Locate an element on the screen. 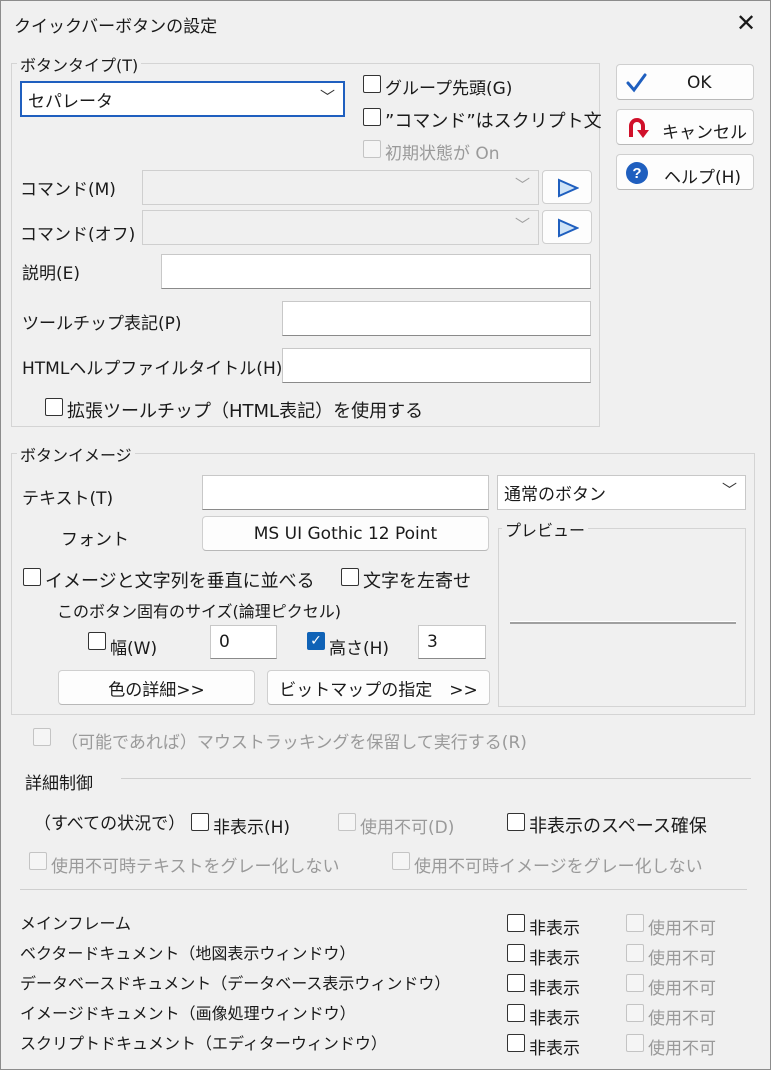 The height and width of the screenshot is (1070, 771). help-icon: ? is located at coordinates (637, 173).